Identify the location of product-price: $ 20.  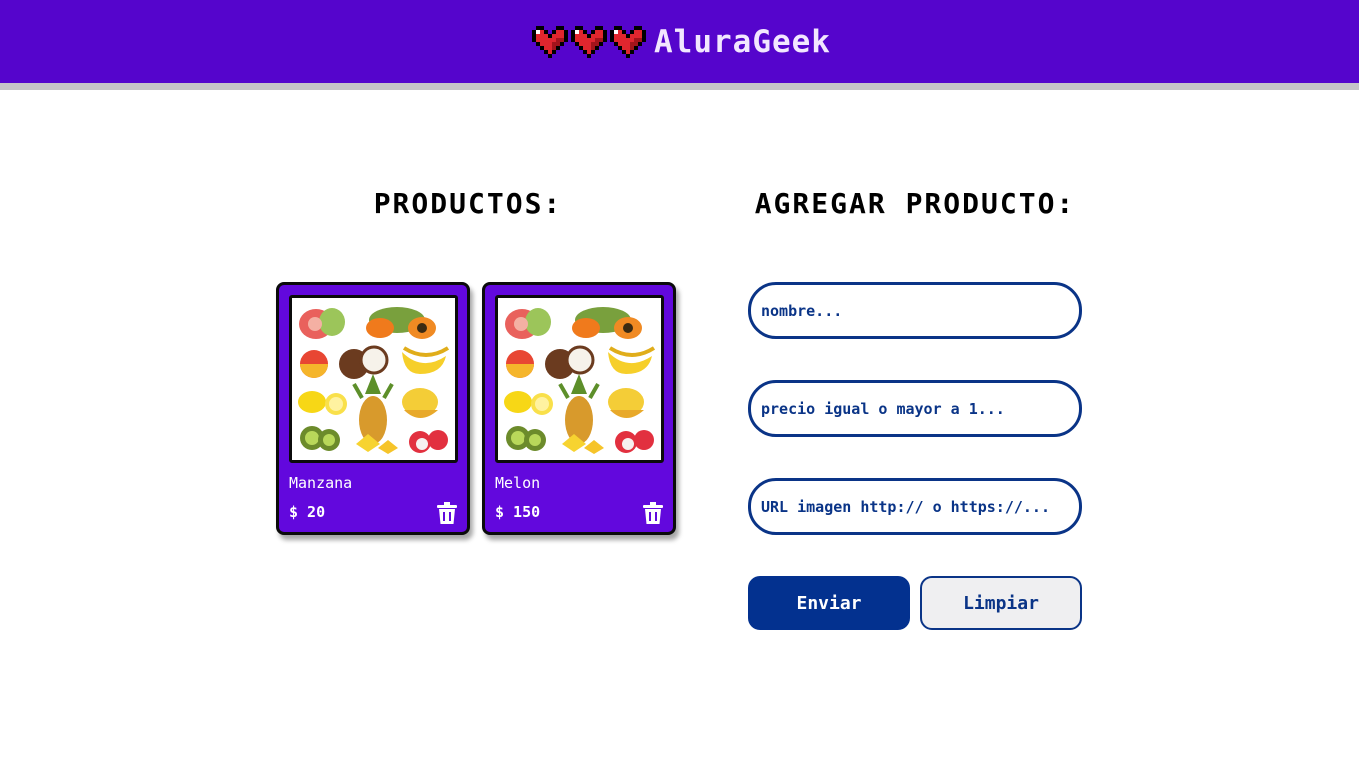
(307, 512).